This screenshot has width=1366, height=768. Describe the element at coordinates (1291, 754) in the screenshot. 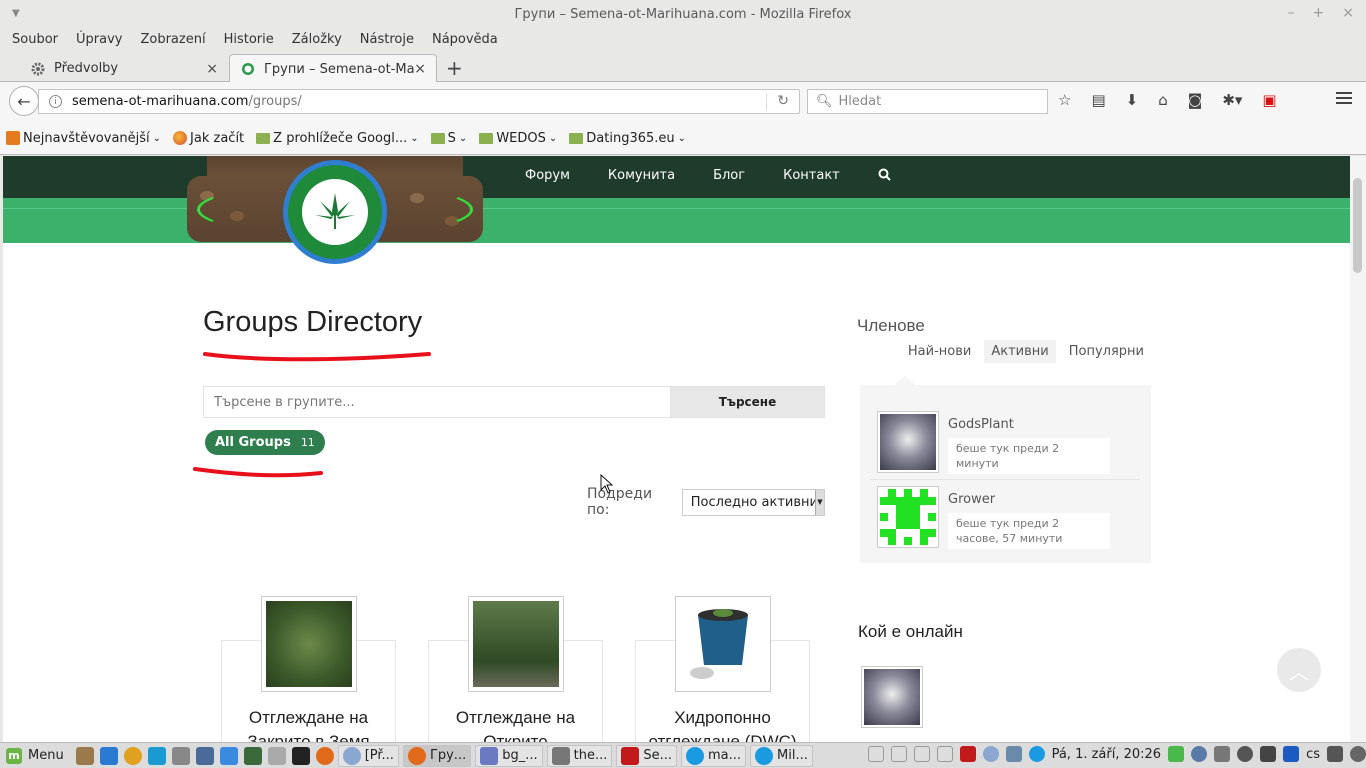

I see `accessibility-icon` at that location.